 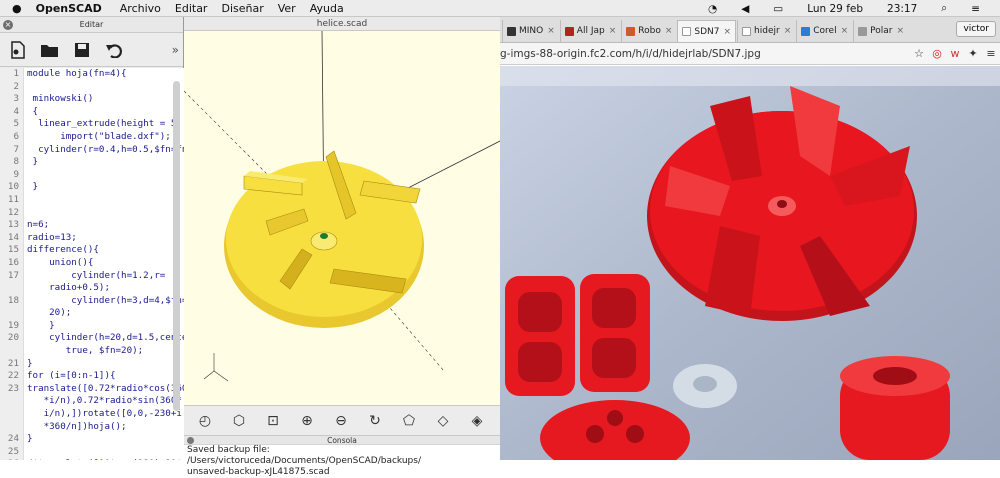 What do you see at coordinates (103, 124) in the screenshot?
I see `code-text: linear_extrude(height = 5)` at bounding box center [103, 124].